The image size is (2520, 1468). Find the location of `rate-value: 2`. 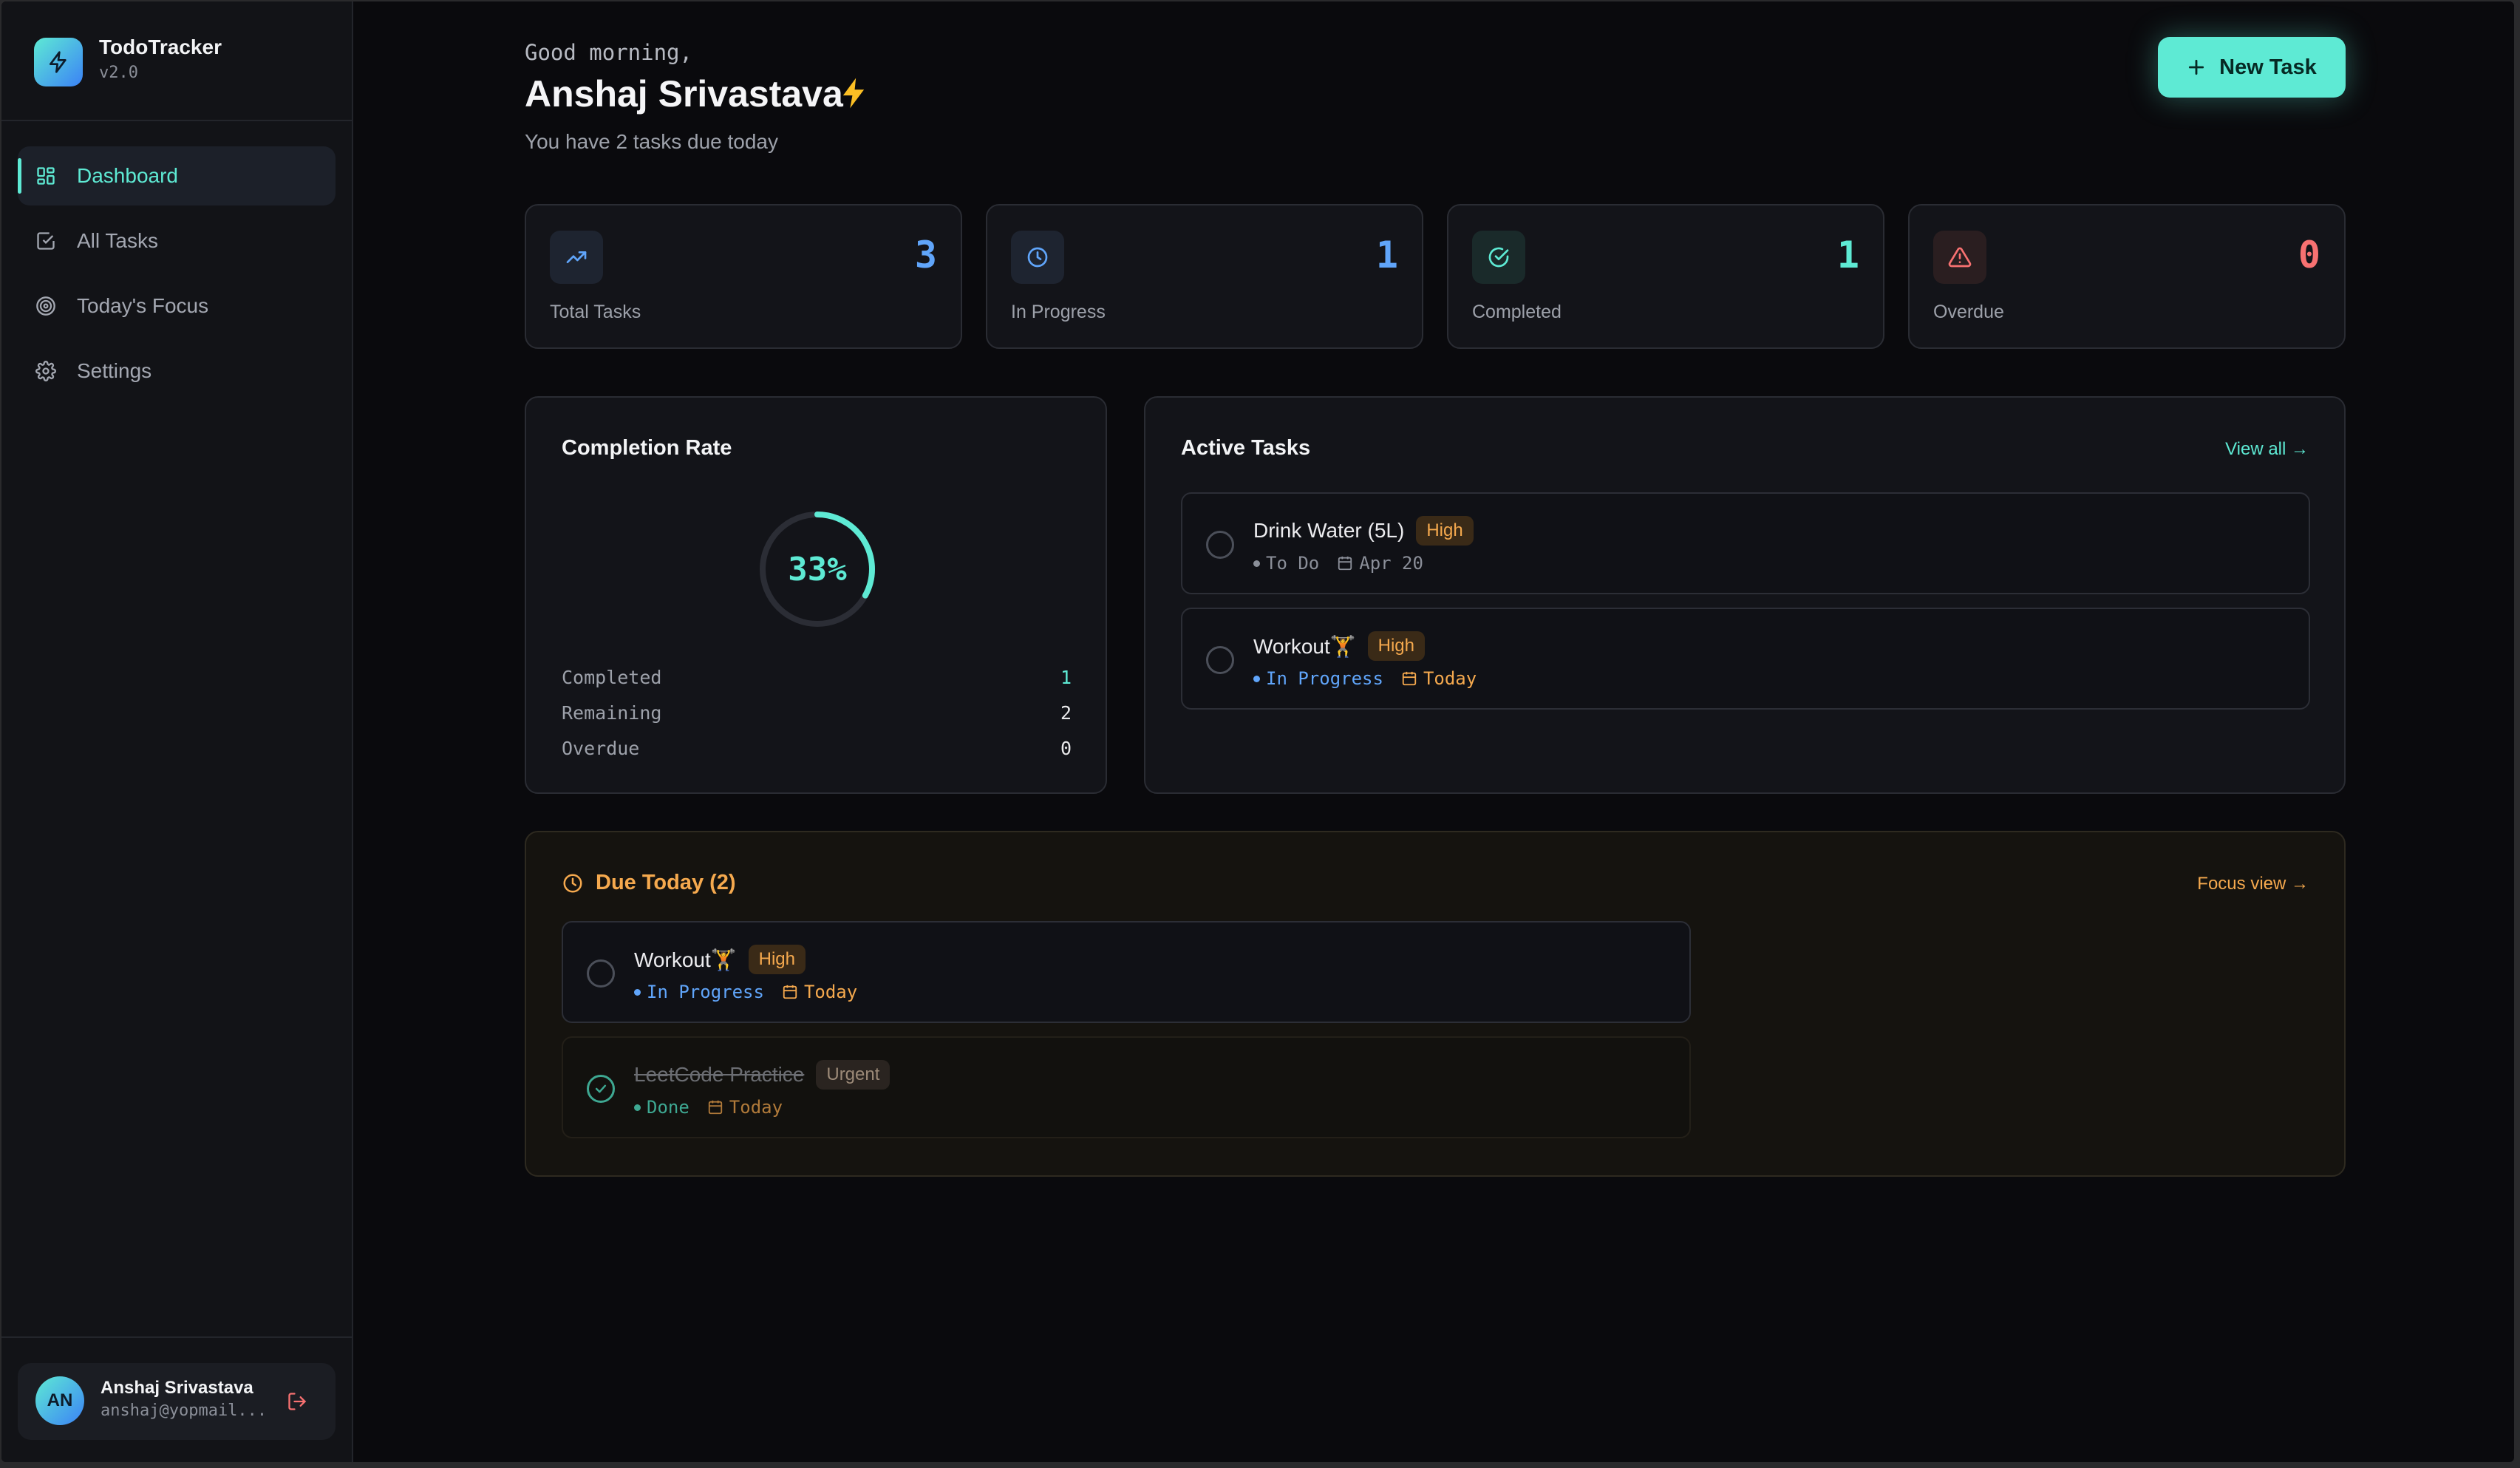

rate-value: 2 is located at coordinates (1066, 713).